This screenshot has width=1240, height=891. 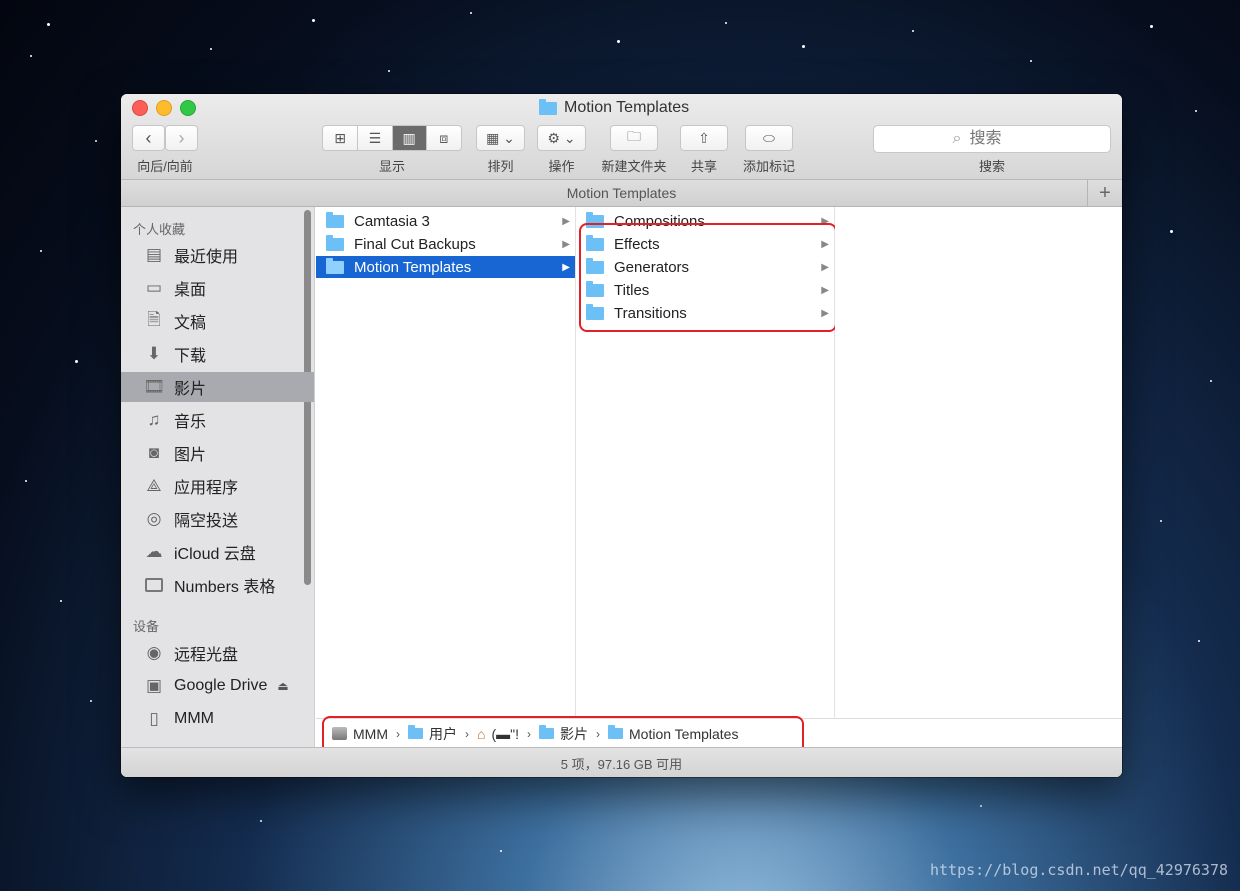 What do you see at coordinates (957, 138) in the screenshot?
I see `search-icon: ⌕` at bounding box center [957, 138].